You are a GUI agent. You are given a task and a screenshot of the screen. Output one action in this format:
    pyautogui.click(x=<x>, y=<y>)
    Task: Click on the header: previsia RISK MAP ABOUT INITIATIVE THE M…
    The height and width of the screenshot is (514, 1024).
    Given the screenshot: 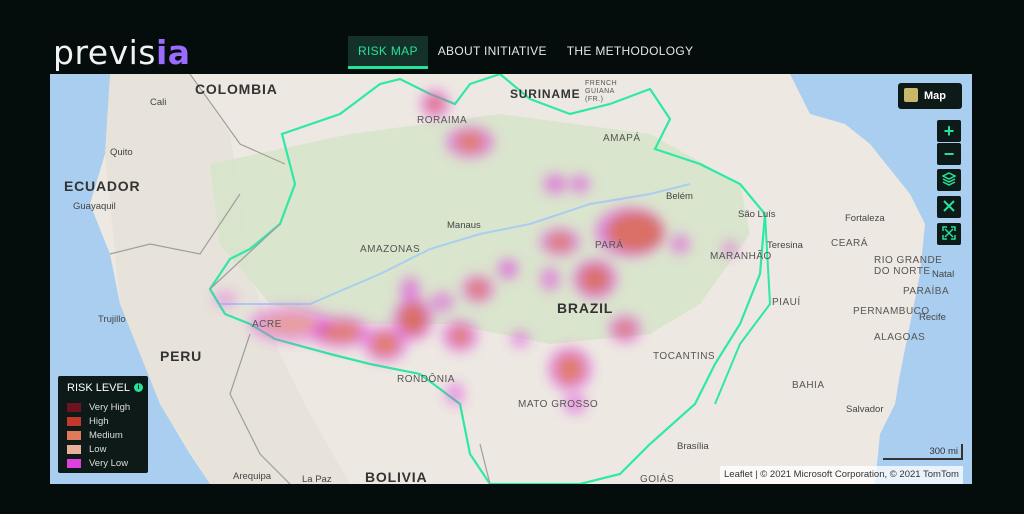 What is the action you would take?
    pyautogui.click(x=512, y=37)
    